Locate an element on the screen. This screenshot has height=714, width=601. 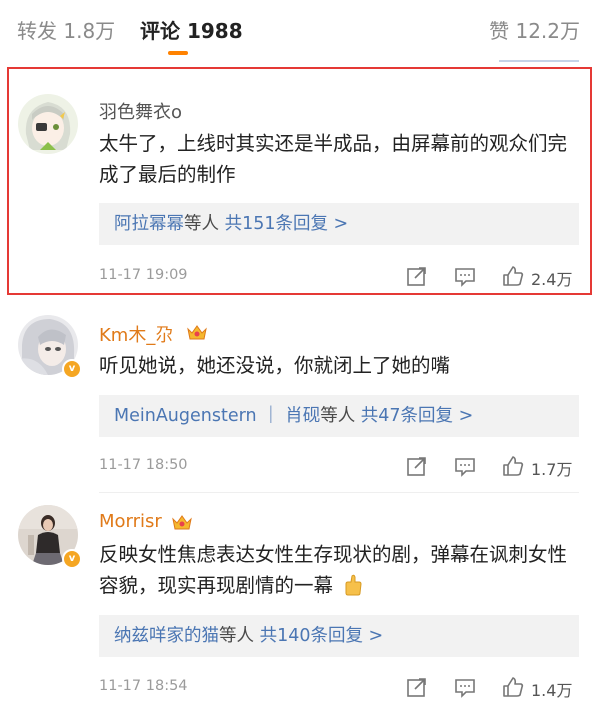
comment-tabs: 转发 1.8万 评论 1988 赞 12.2万 is located at coordinates (300, 29).